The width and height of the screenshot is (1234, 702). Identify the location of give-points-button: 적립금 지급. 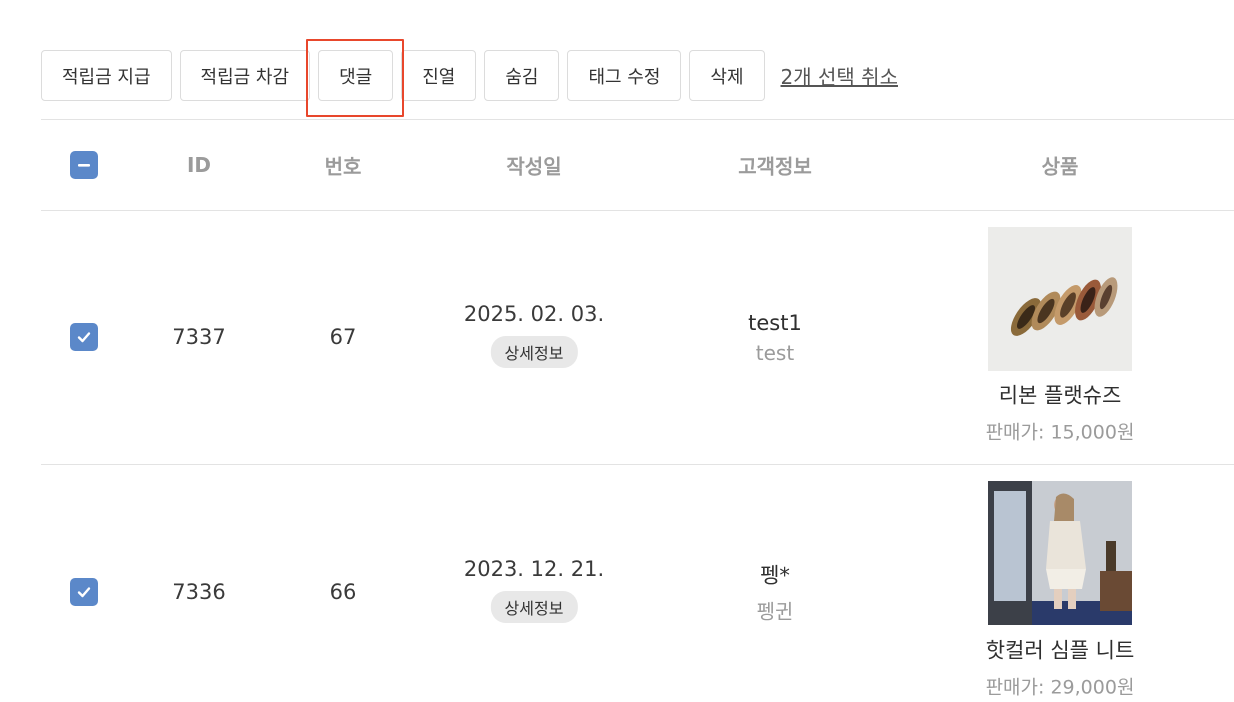
(106, 75).